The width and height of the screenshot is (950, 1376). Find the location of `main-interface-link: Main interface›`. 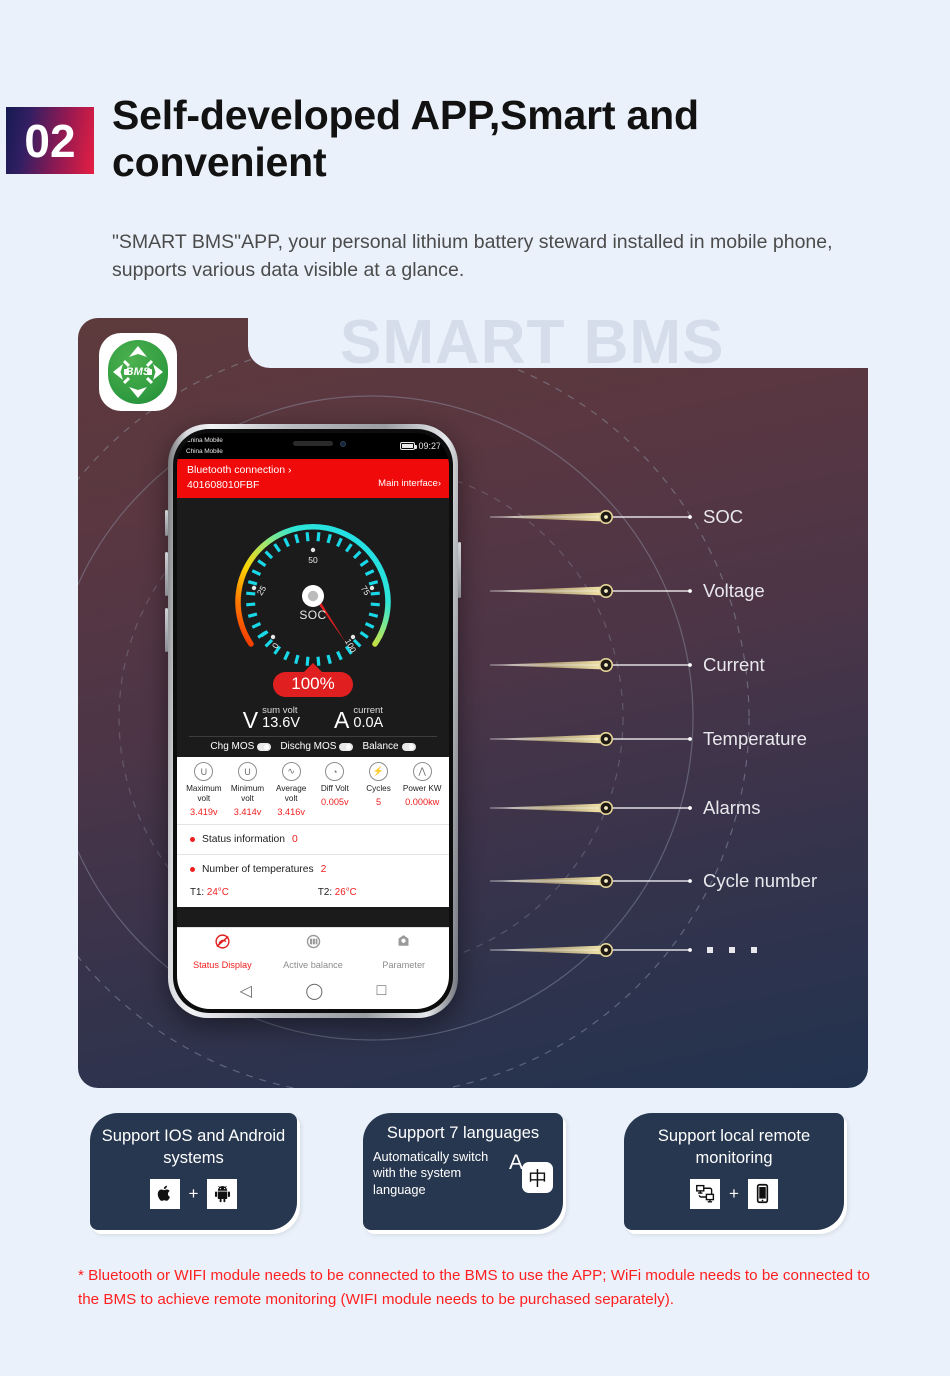

main-interface-link: Main interface› is located at coordinates (409, 483).